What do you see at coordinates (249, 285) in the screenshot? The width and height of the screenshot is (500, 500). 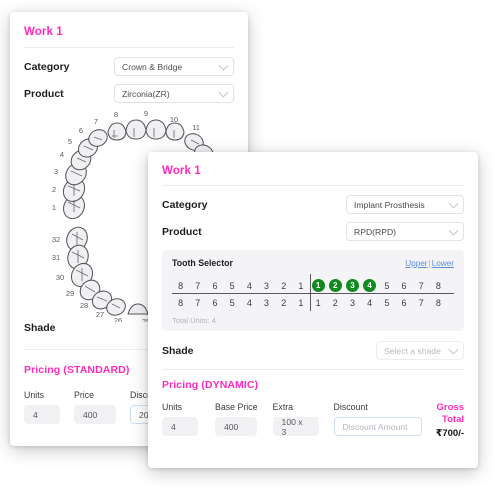 I see `tooth-cell-upper-left-4: 4` at bounding box center [249, 285].